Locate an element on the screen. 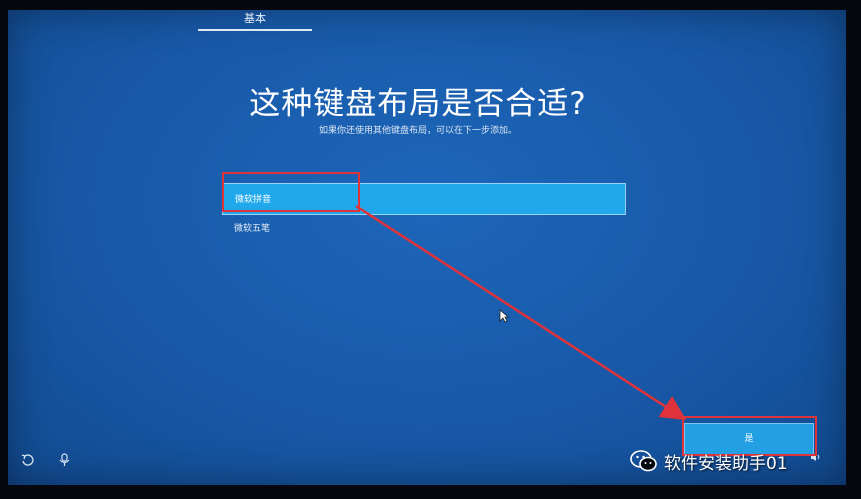  layout-item-label: 微软五笔 is located at coordinates (252, 229).